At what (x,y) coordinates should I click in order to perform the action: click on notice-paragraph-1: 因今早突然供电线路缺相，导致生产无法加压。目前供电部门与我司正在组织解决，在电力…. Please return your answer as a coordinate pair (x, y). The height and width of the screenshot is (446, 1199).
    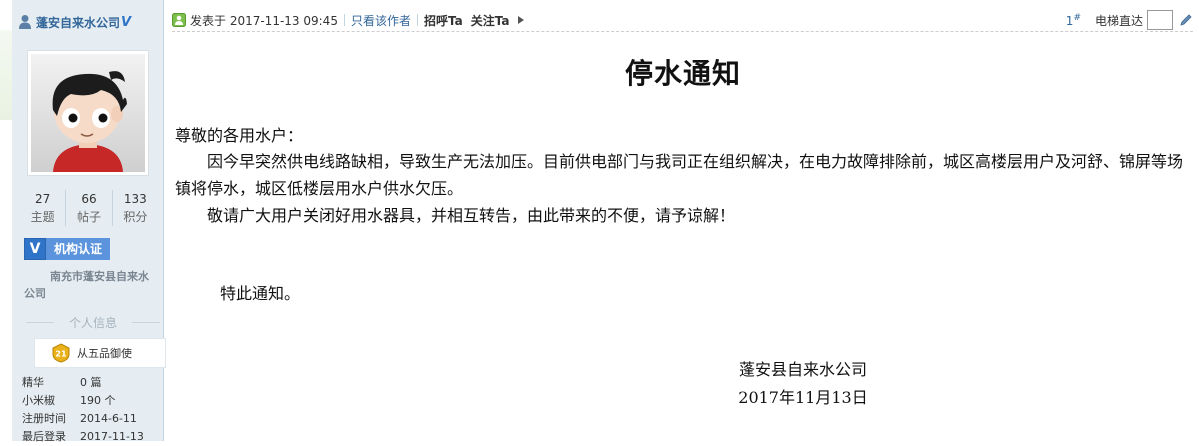
    Looking at the image, I should click on (679, 175).